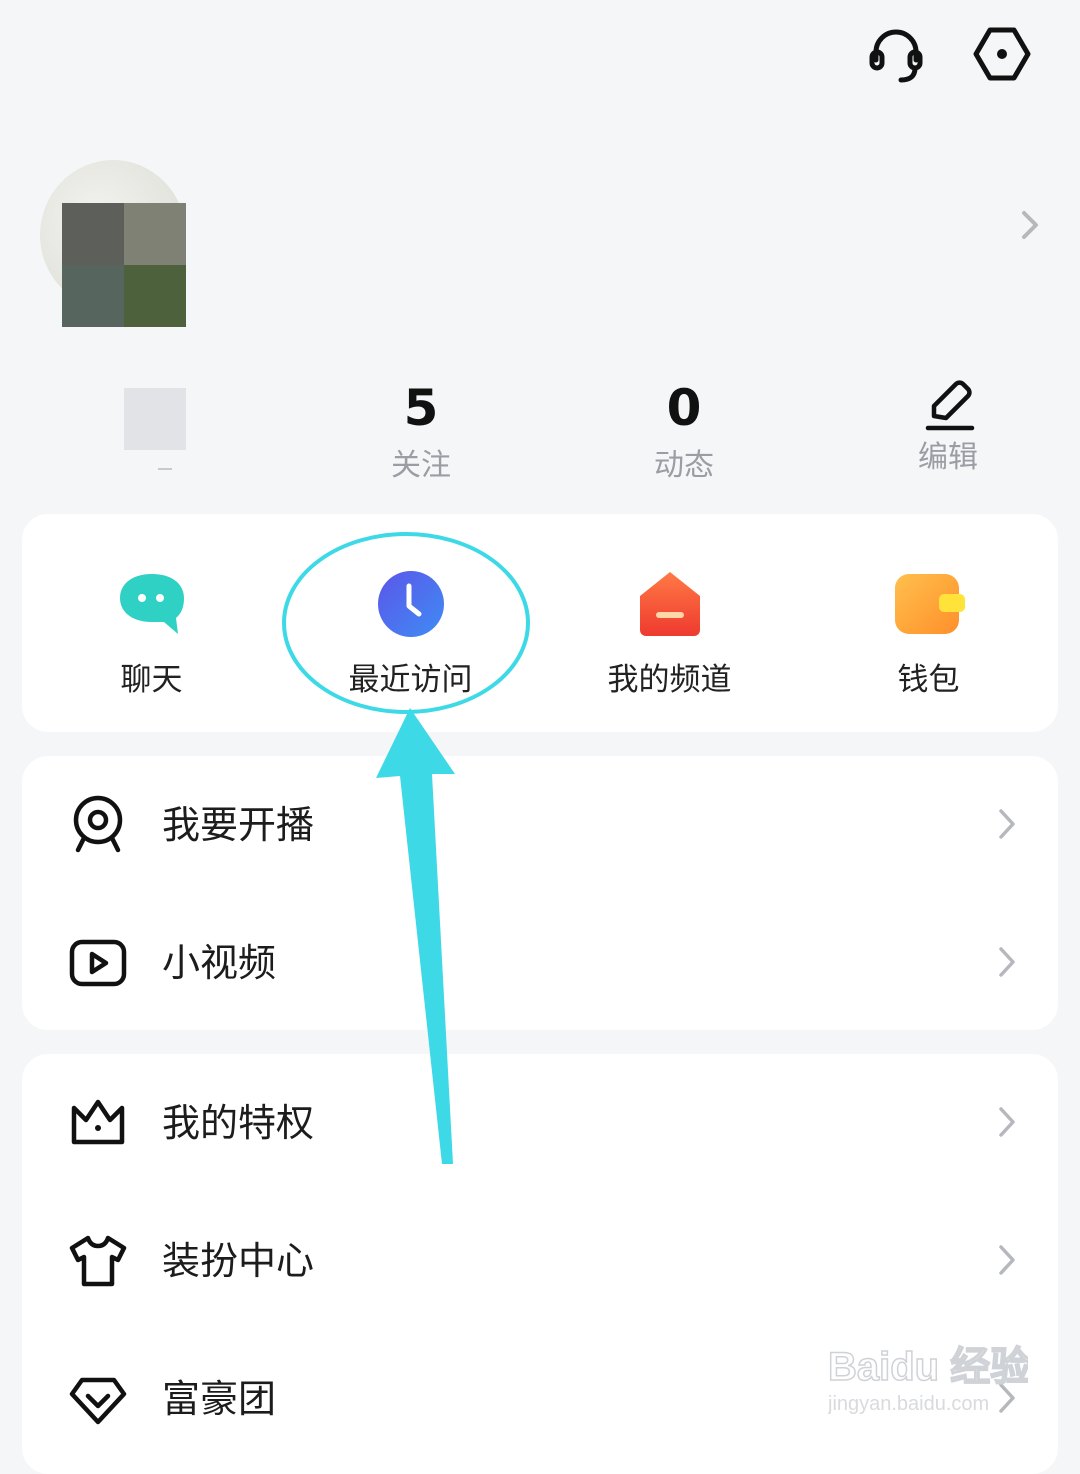 This screenshot has width=1080, height=1474. What do you see at coordinates (151, 680) in the screenshot?
I see `quick-label: 聊天` at bounding box center [151, 680].